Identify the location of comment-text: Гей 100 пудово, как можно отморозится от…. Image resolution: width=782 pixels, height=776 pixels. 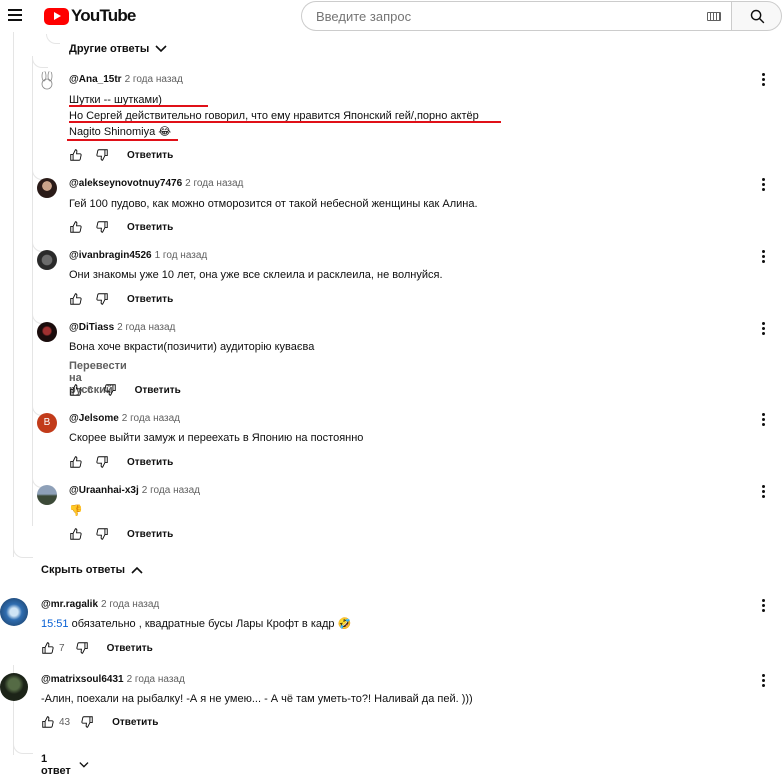
(273, 204).